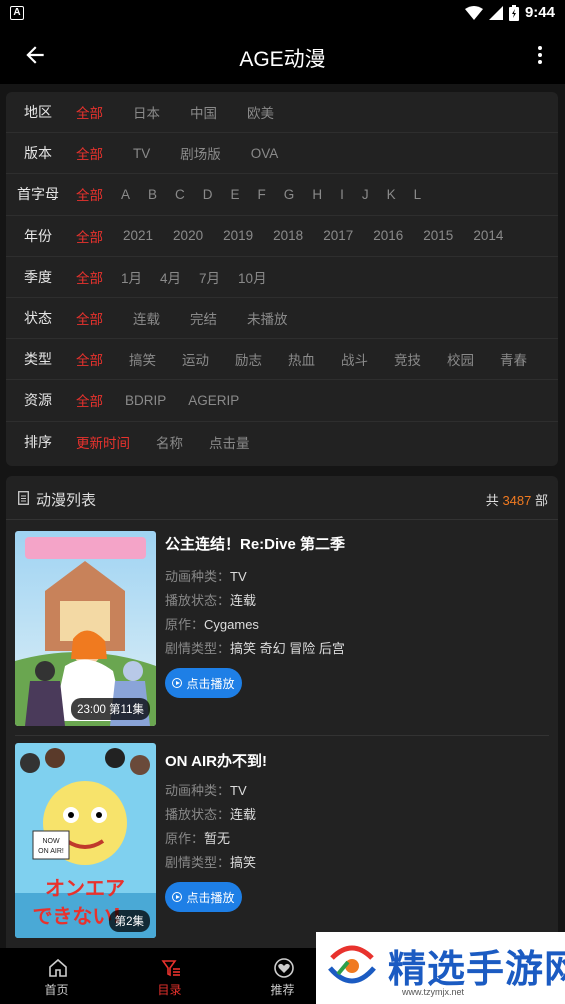 The width and height of the screenshot is (565, 1004). Describe the element at coordinates (495, 12) in the screenshot. I see `signal-icon` at that location.